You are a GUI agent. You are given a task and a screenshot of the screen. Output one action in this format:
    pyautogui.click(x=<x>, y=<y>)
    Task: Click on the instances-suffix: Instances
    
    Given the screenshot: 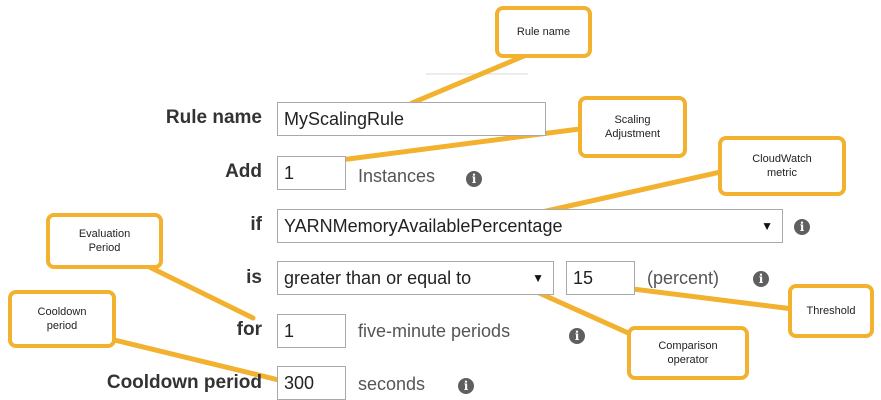 What is the action you would take?
    pyautogui.click(x=397, y=176)
    